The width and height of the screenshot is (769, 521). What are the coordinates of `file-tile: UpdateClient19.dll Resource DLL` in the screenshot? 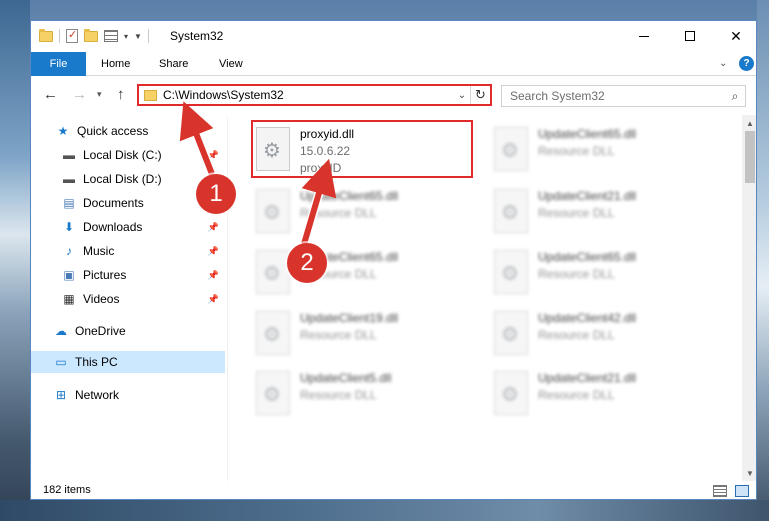 It's located at (367, 334).